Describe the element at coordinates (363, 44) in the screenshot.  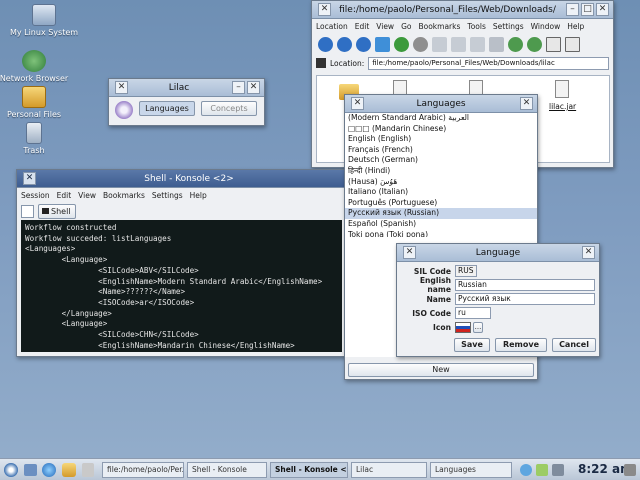
I see `forward-arrow-icon` at that location.